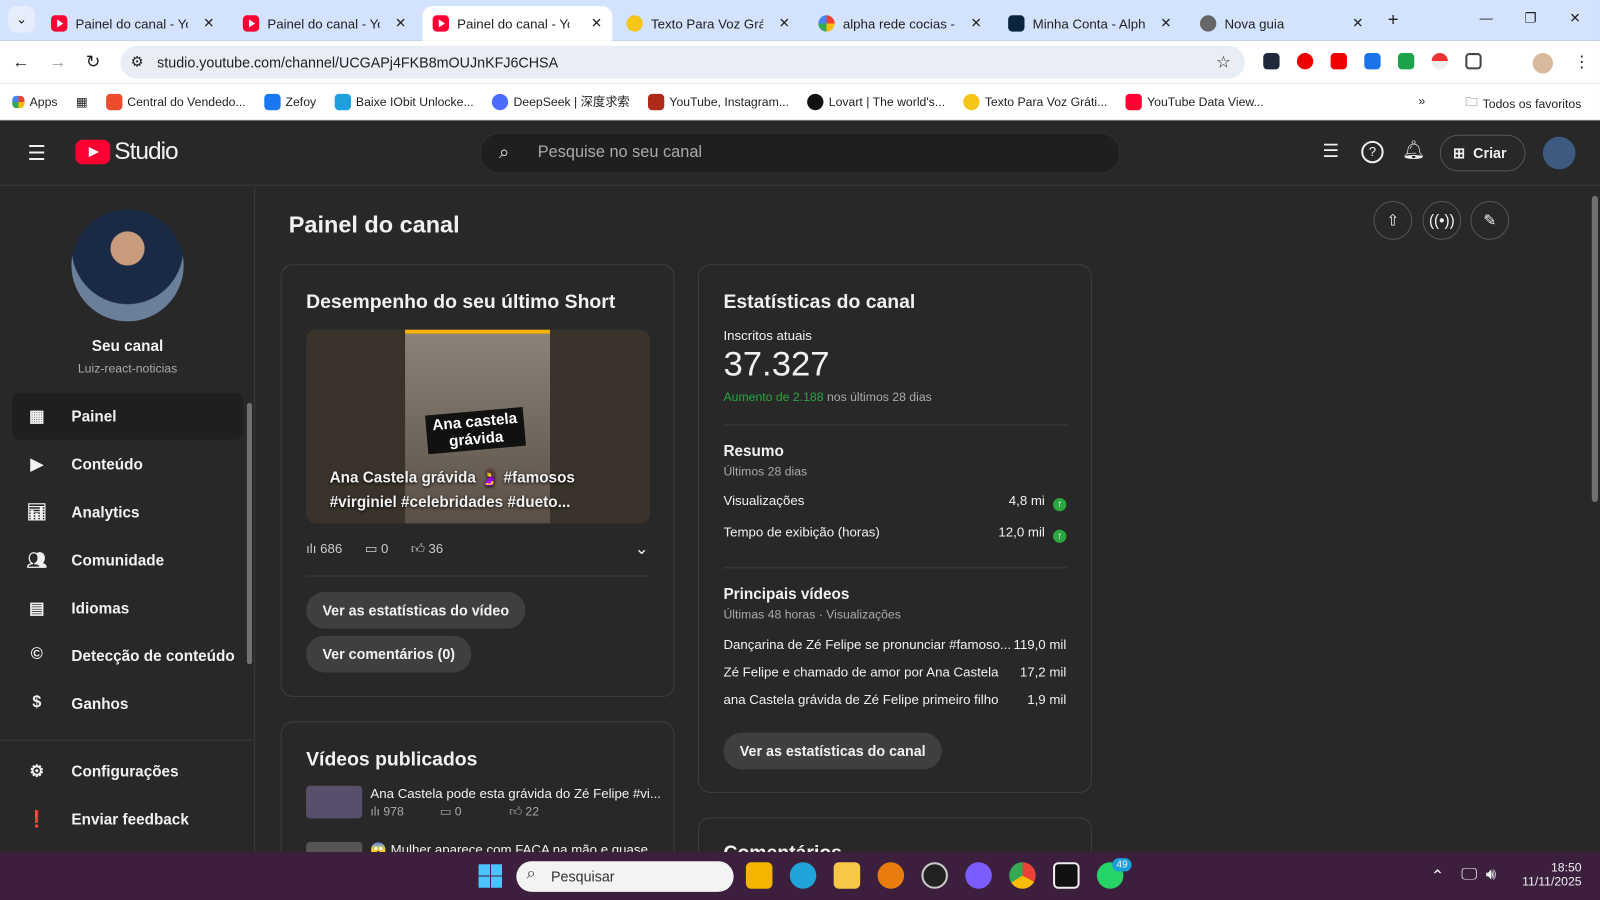  What do you see at coordinates (1559, 153) in the screenshot?
I see `account-avatar` at bounding box center [1559, 153].